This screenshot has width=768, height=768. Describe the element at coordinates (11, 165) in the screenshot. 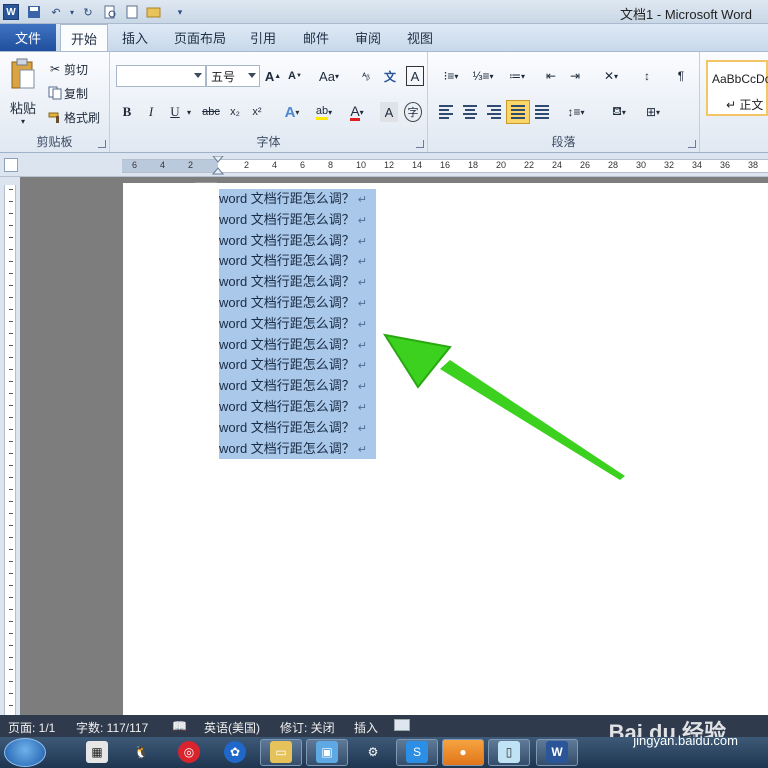

I see `ruler-tab-selector` at that location.